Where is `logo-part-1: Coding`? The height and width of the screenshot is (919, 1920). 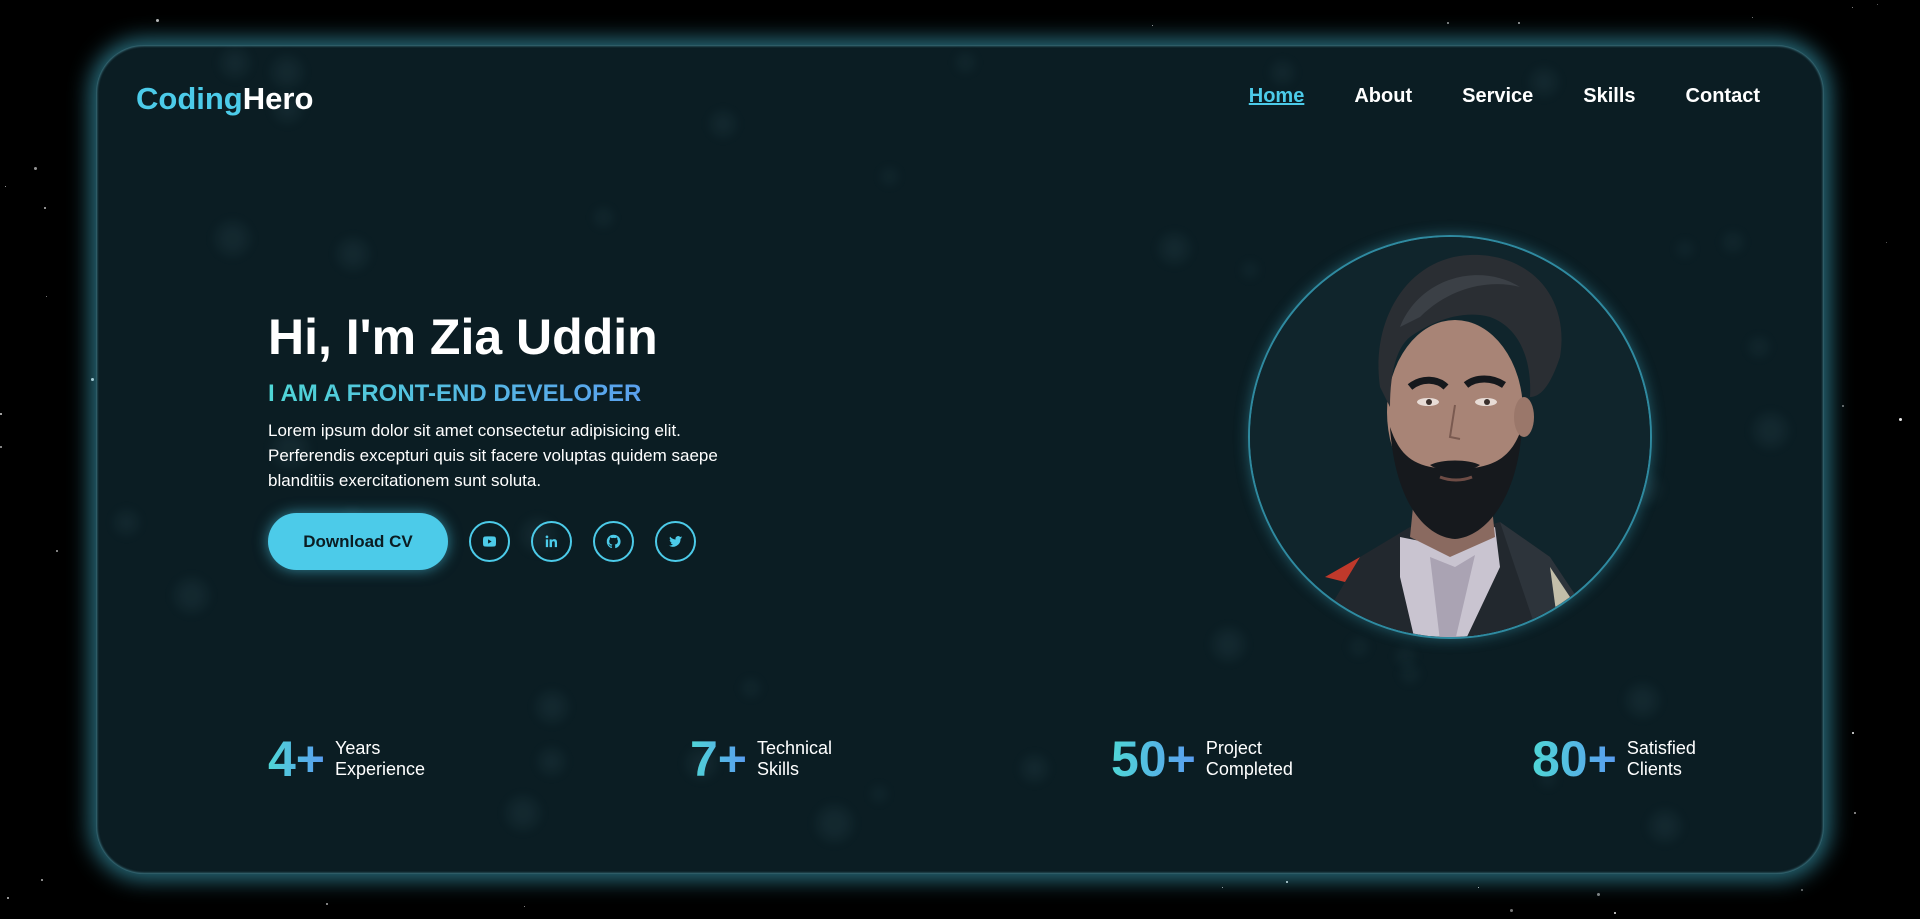 logo-part-1: Coding is located at coordinates (189, 98).